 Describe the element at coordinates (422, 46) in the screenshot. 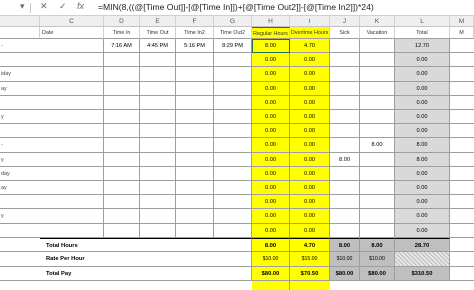

I see `cell-total: 12.70` at that location.